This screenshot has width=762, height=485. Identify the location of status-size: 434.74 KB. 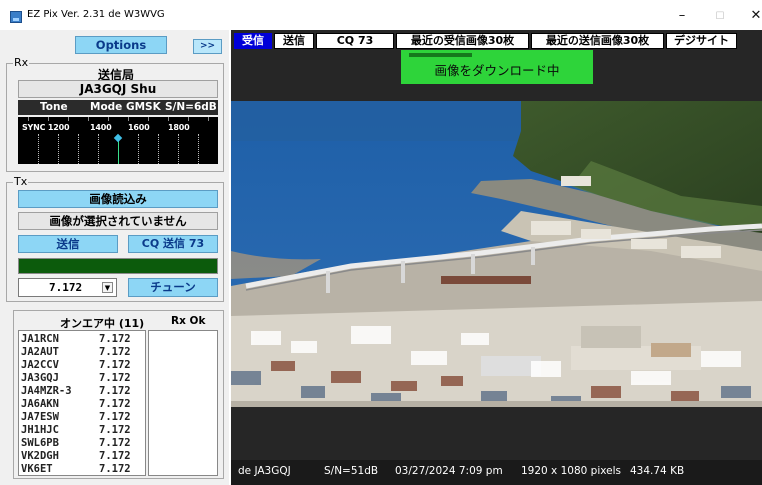
(657, 471).